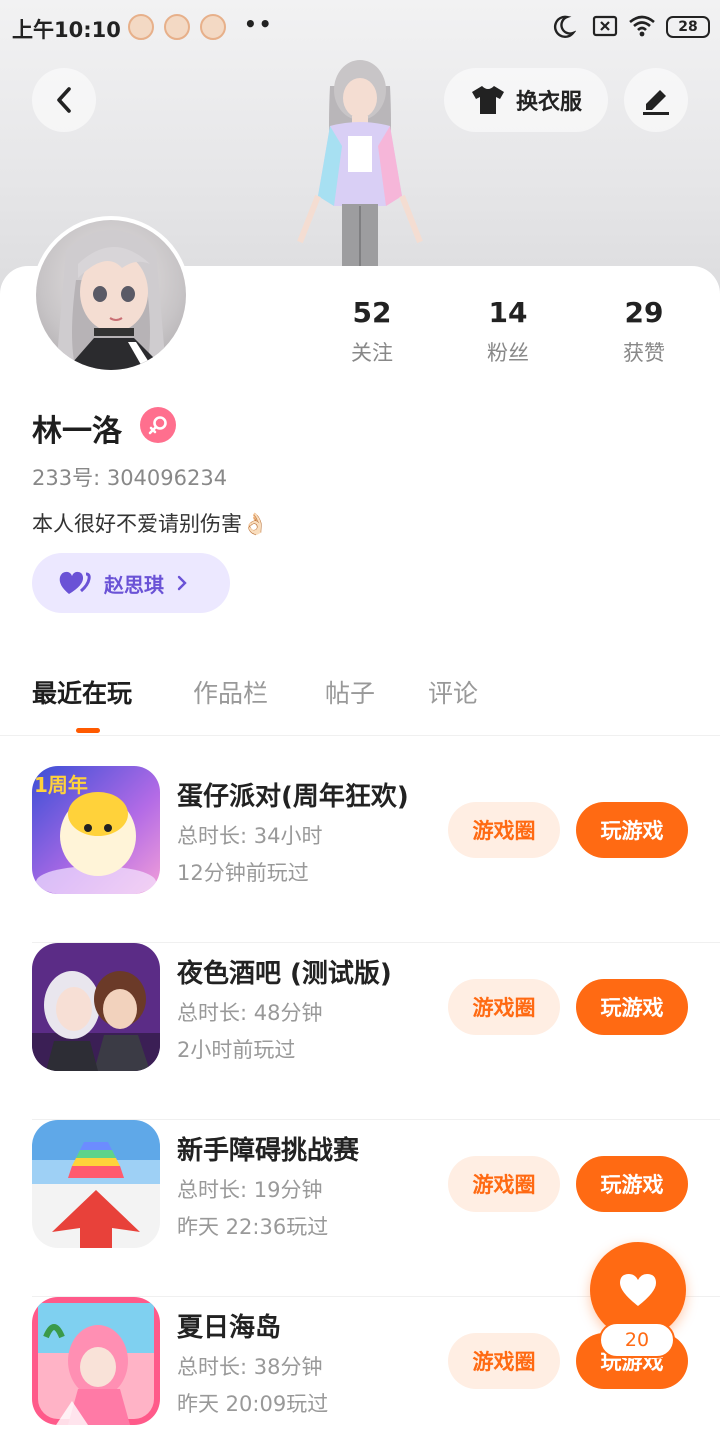 This screenshot has width=720, height=1440. What do you see at coordinates (250, 1013) in the screenshot?
I see `game-duration: 总时长: 48分钟` at bounding box center [250, 1013].